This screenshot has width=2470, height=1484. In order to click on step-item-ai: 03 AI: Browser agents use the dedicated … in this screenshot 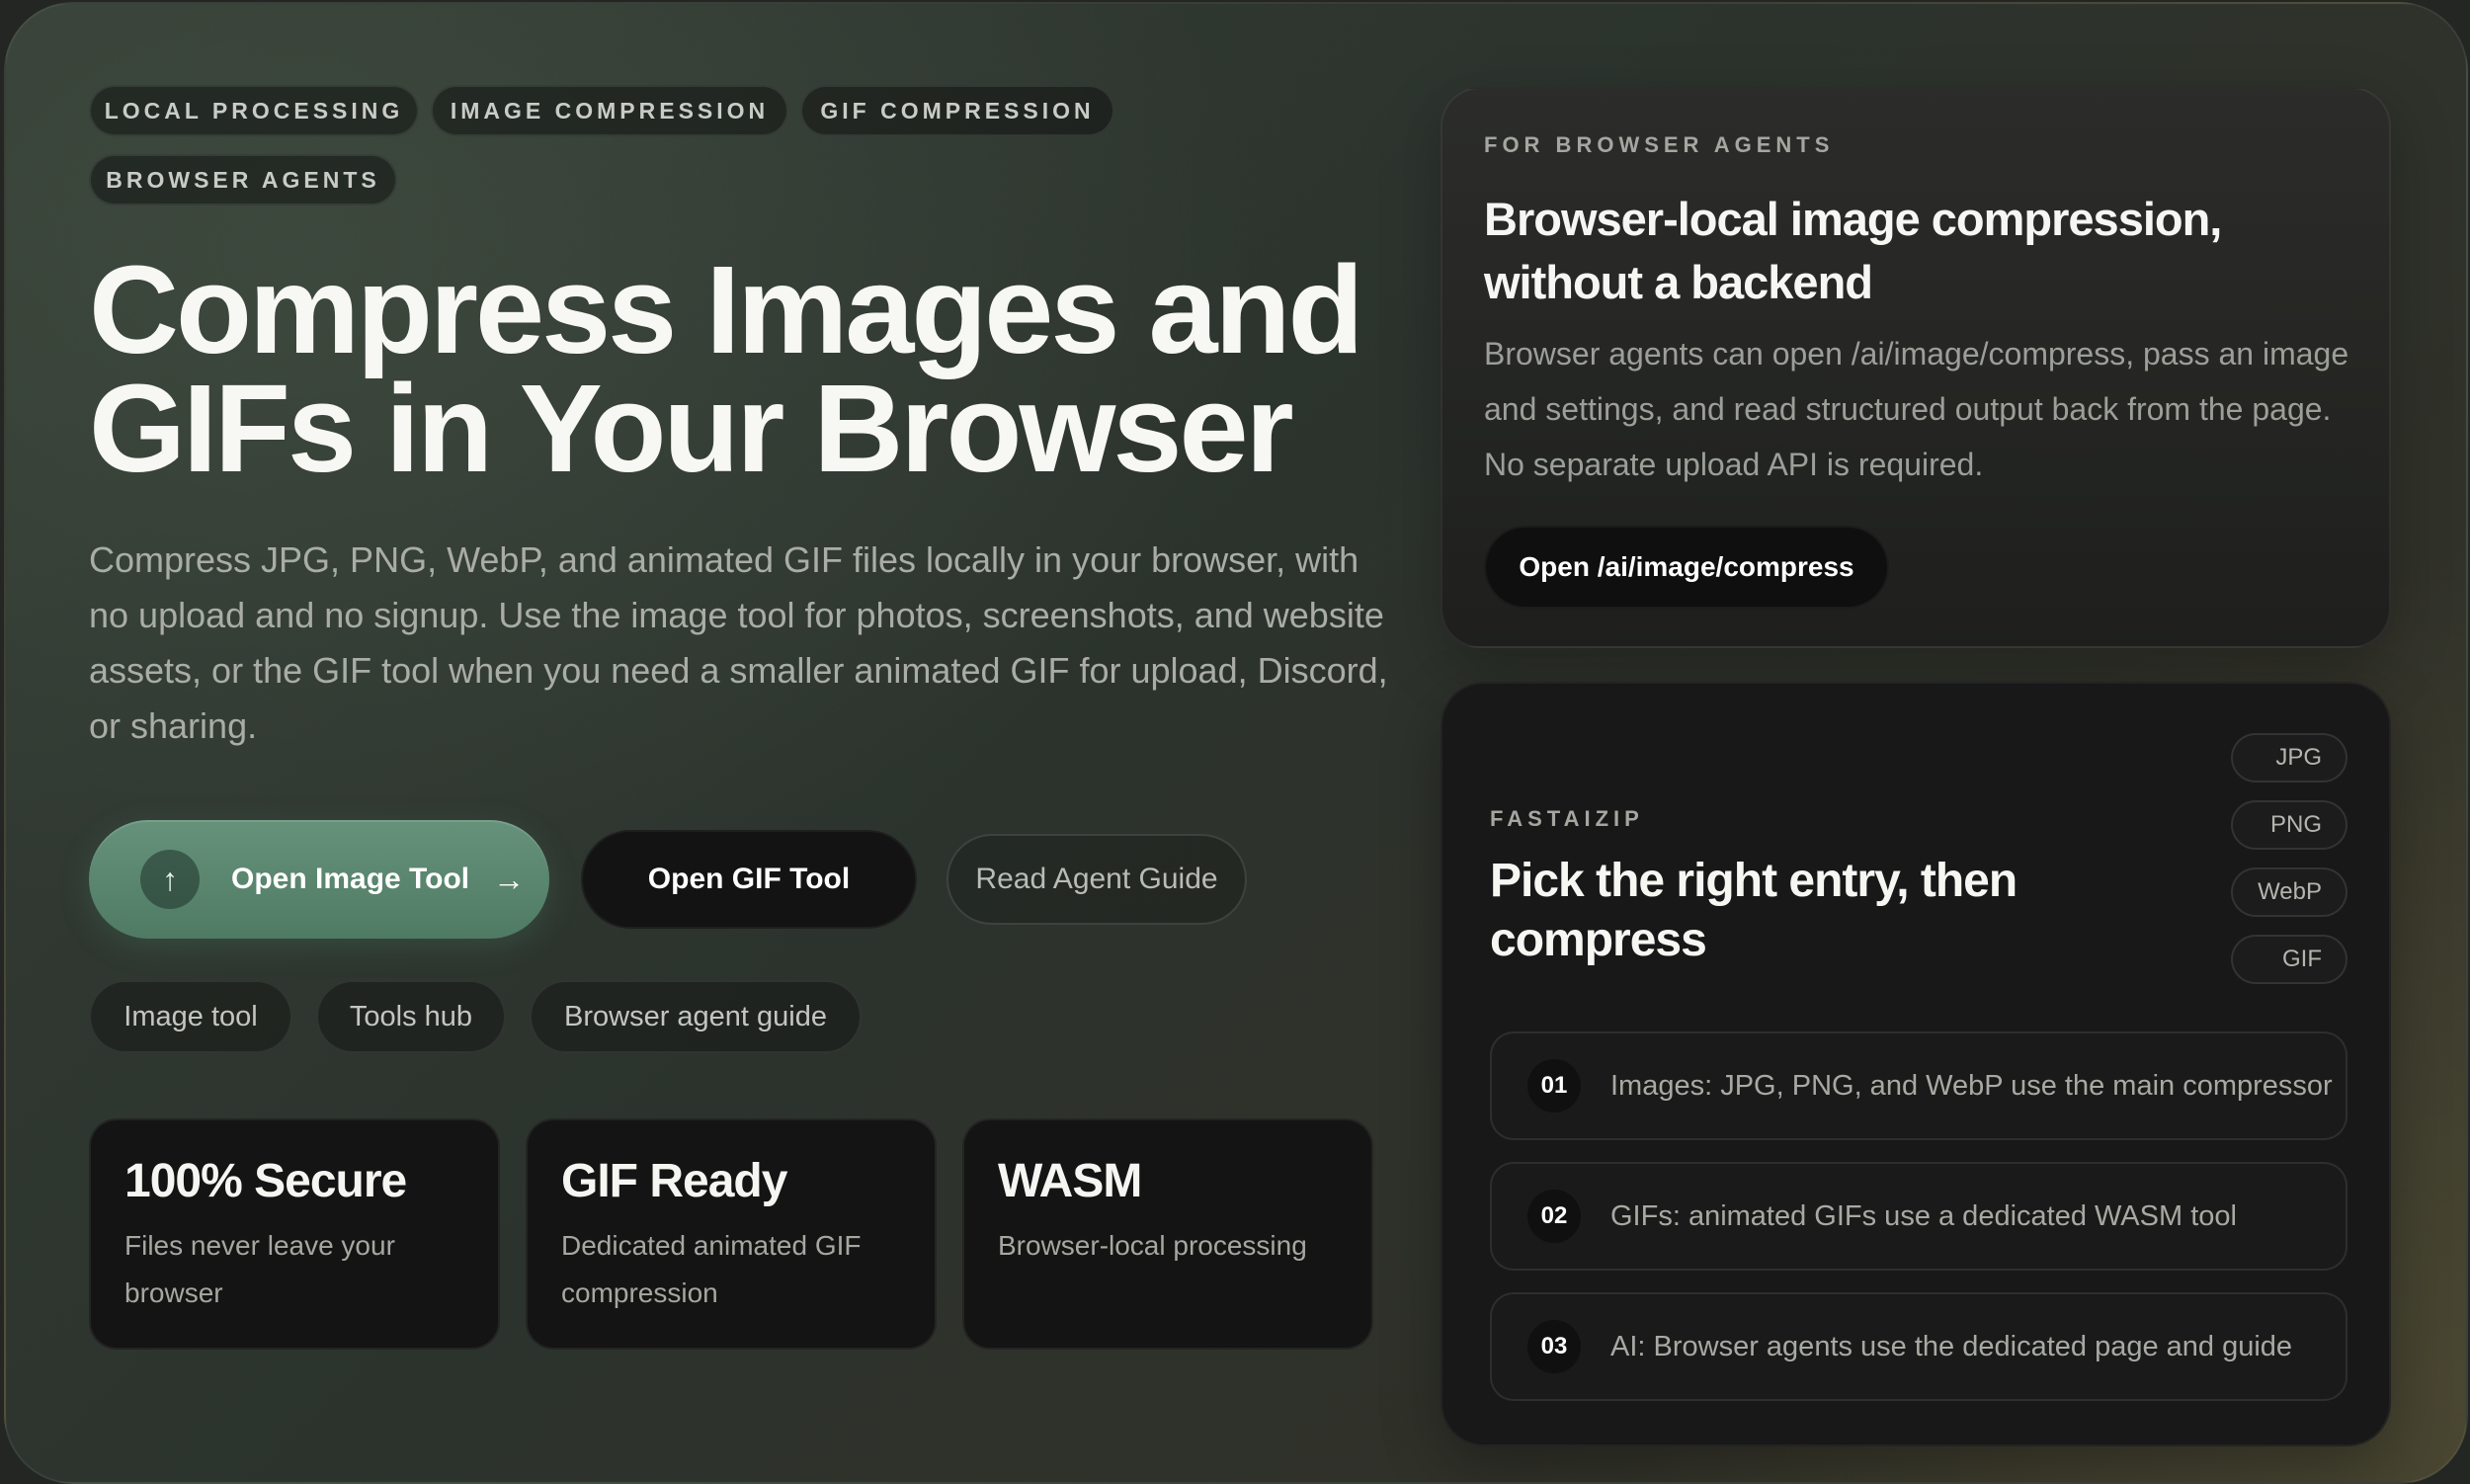, I will do `click(1918, 1346)`.